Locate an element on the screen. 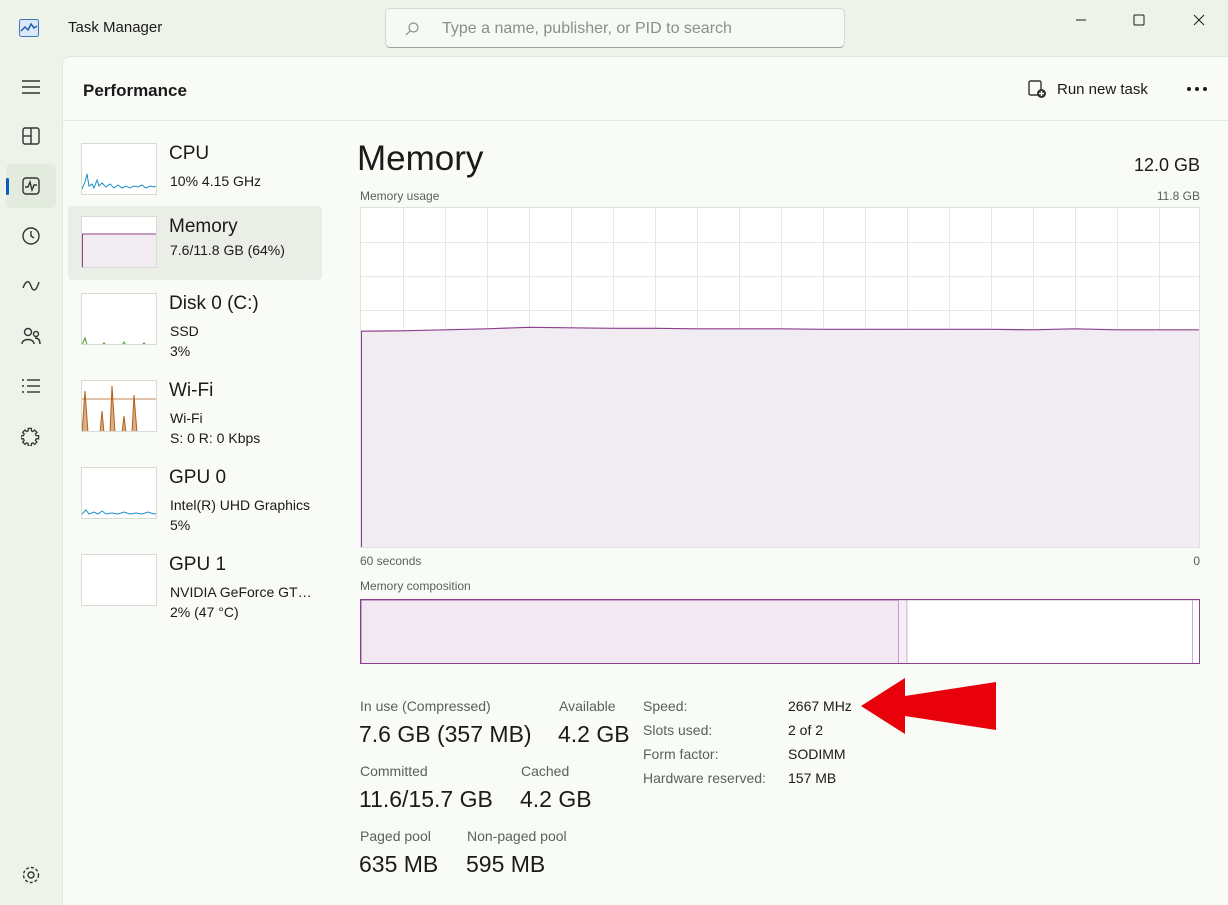  device-detail: SSD is located at coordinates (245, 331).